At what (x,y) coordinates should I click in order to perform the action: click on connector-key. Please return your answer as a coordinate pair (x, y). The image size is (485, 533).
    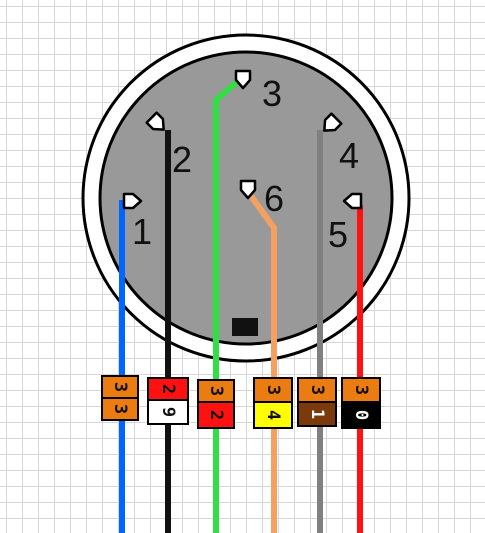
    Looking at the image, I should click on (245, 327).